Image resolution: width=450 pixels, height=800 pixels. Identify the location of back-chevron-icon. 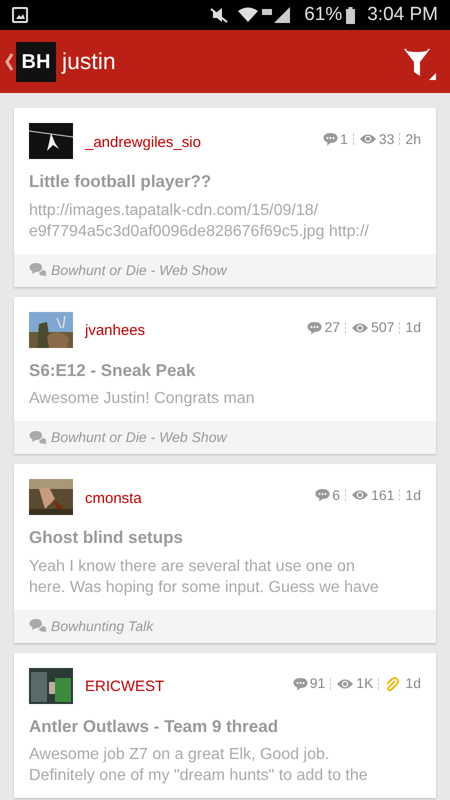
(9, 62).